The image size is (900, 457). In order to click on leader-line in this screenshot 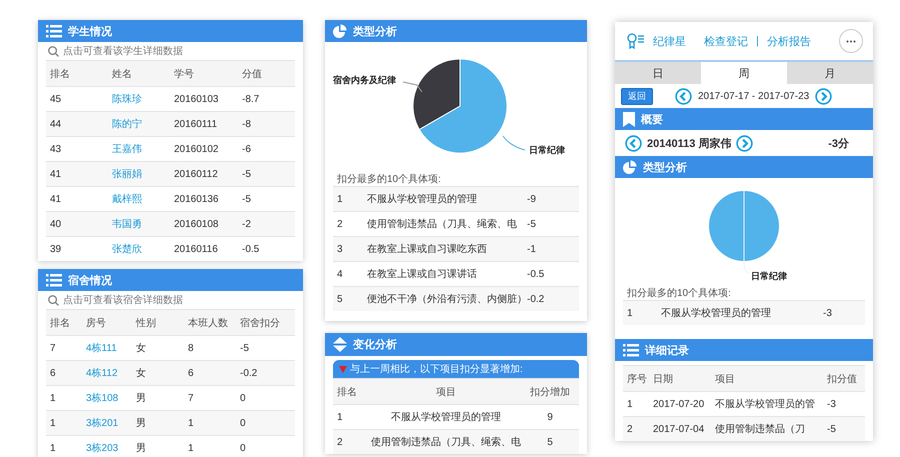, I will do `click(412, 87)`.